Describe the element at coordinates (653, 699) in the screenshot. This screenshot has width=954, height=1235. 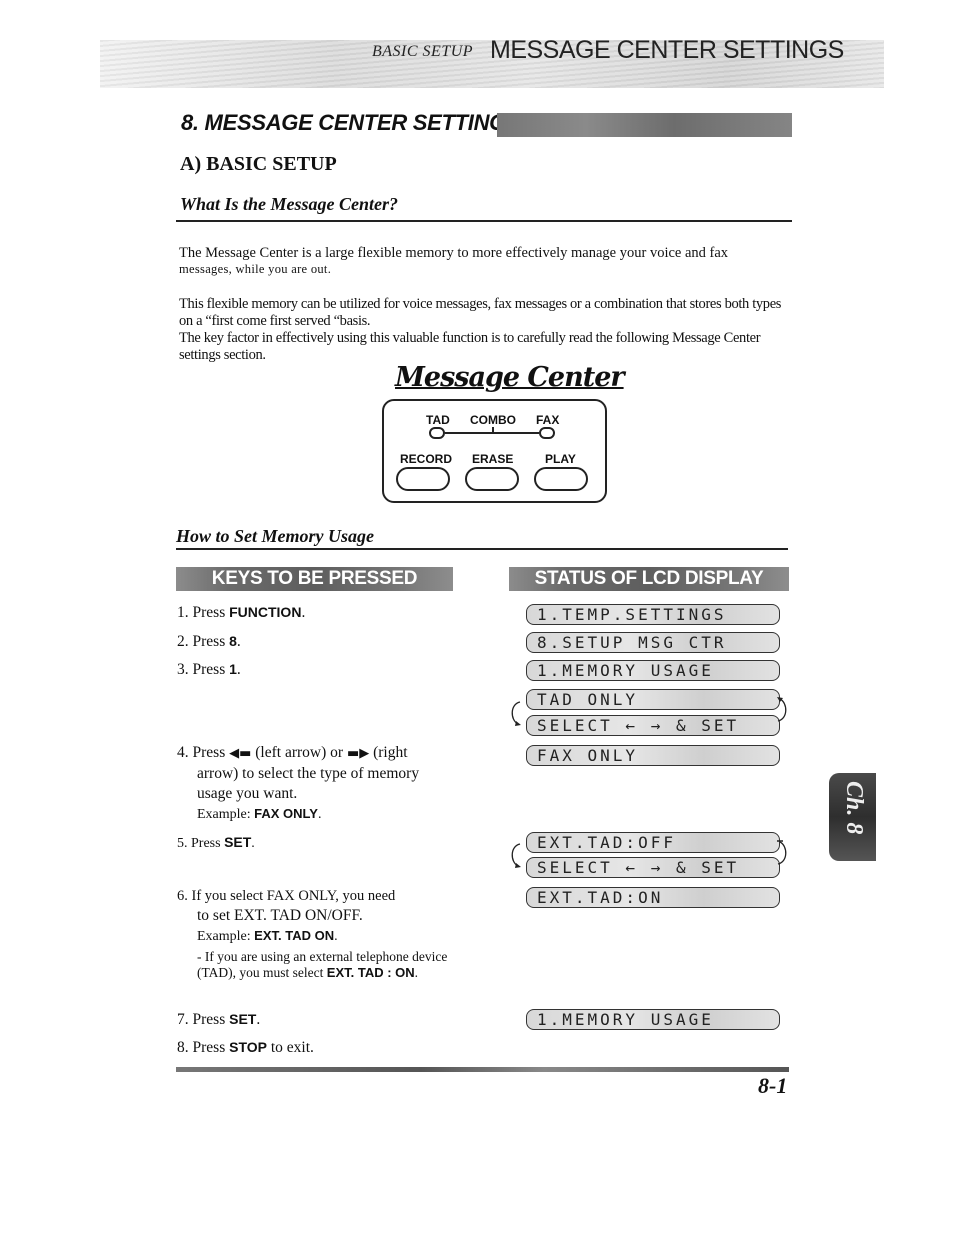
I see `lcd-display: TAD ONLY` at that location.